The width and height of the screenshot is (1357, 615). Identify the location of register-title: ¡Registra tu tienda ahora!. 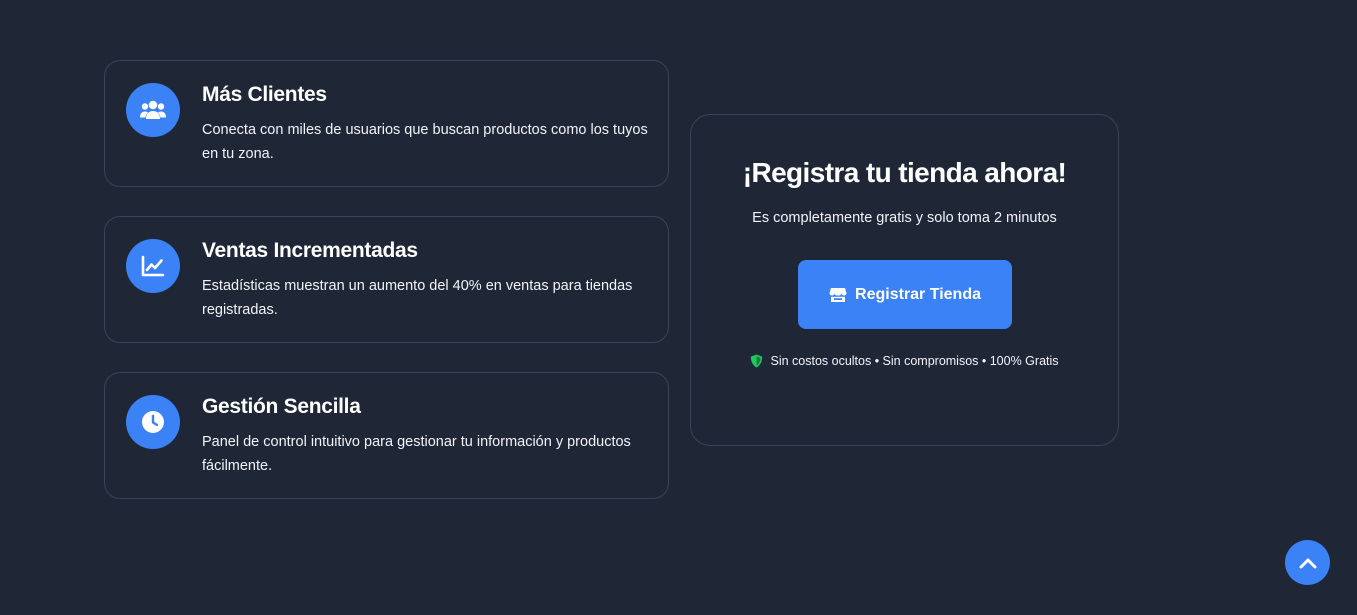
(904, 172).